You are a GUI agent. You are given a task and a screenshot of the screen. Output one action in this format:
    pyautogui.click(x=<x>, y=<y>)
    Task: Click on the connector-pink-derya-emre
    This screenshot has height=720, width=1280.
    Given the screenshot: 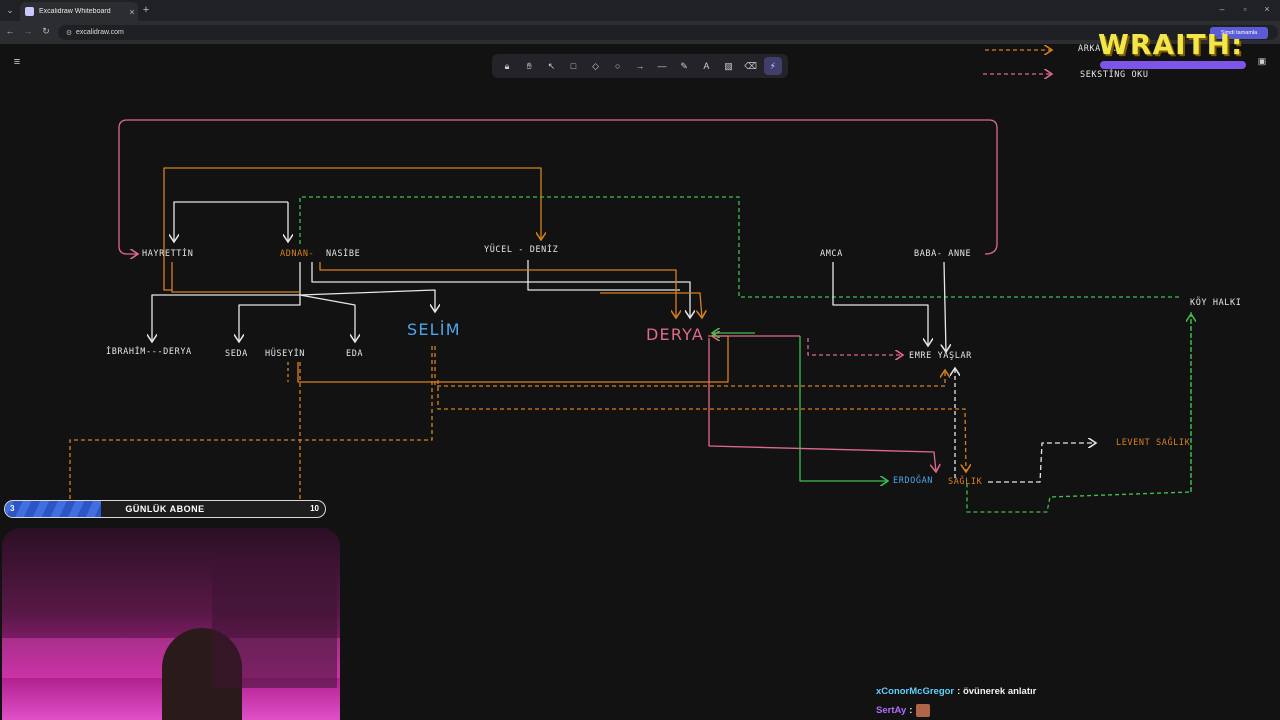 What is the action you would take?
    pyautogui.click(x=855, y=346)
    